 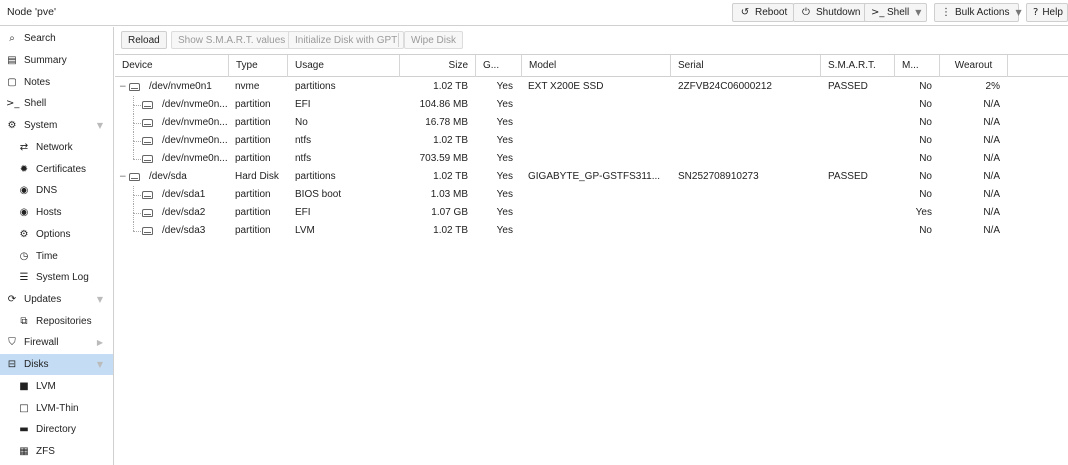 I want to click on shutdown-button: ⏻ Shutdown, so click(x=830, y=12).